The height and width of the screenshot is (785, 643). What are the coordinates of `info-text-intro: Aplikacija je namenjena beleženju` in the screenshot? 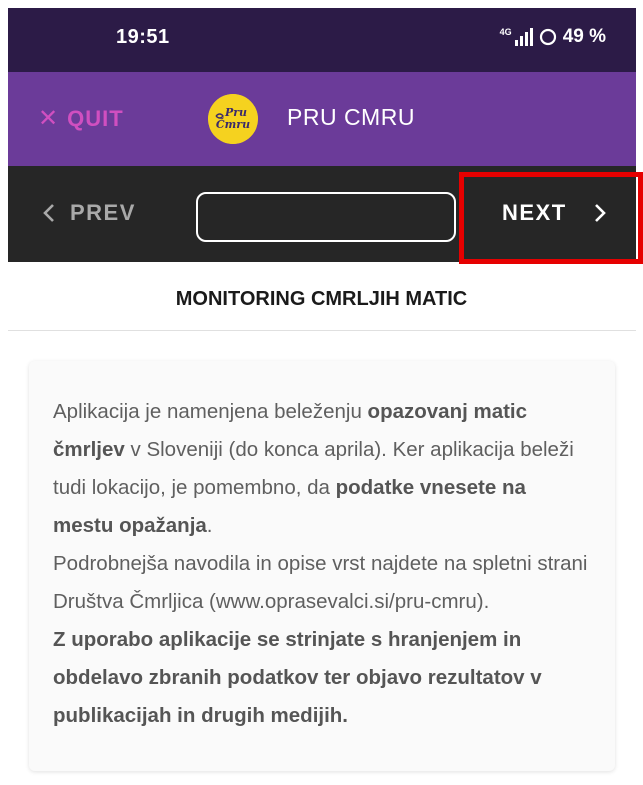 It's located at (210, 411).